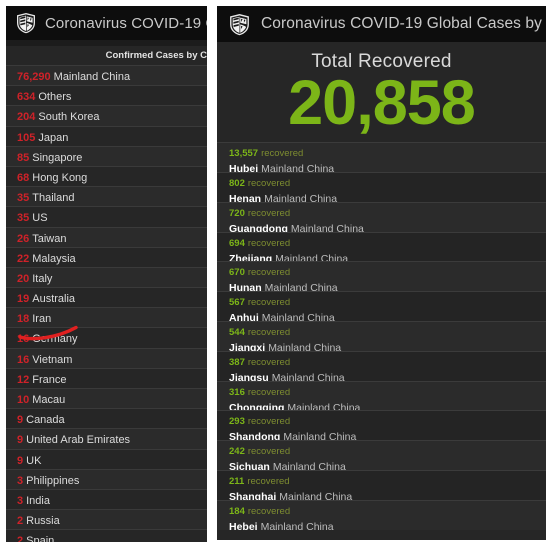 Image resolution: width=550 pixels, height=550 pixels. What do you see at coordinates (237, 184) in the screenshot?
I see `recovered-count: 802` at bounding box center [237, 184].